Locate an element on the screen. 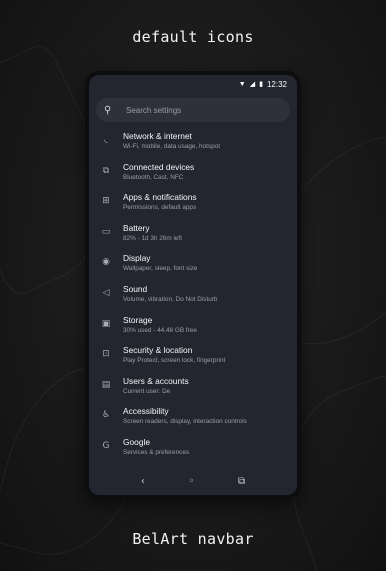 The height and width of the screenshot is (571, 386). settings-item-title: Security & location is located at coordinates (158, 350).